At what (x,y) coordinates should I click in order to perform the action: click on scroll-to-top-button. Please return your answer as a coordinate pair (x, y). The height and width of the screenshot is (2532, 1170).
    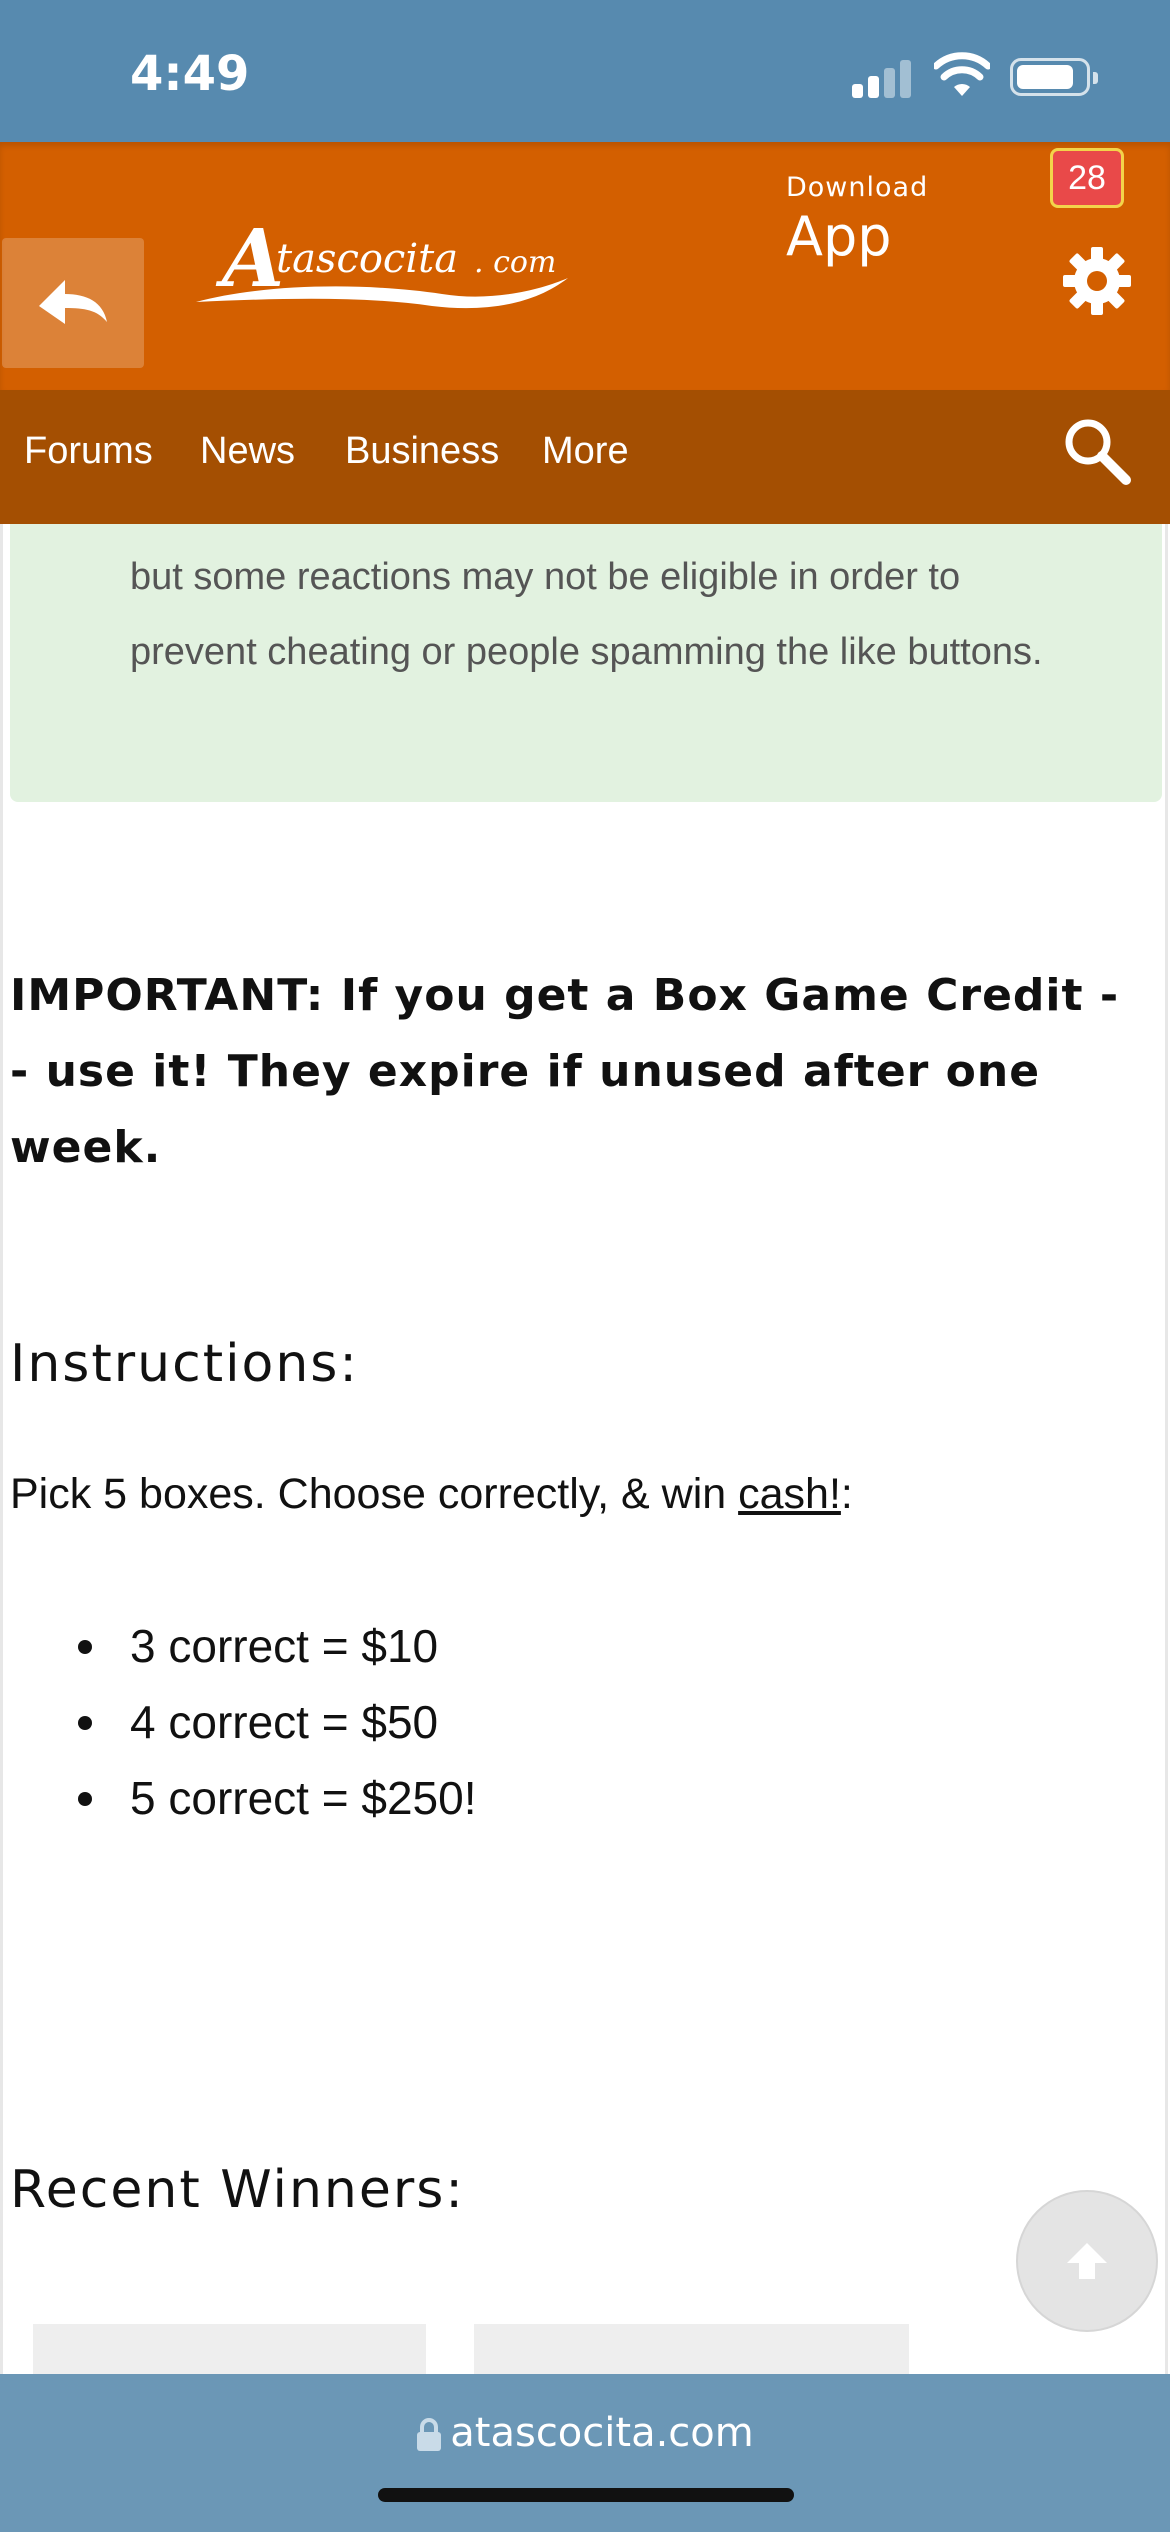
    Looking at the image, I should click on (1087, 2261).